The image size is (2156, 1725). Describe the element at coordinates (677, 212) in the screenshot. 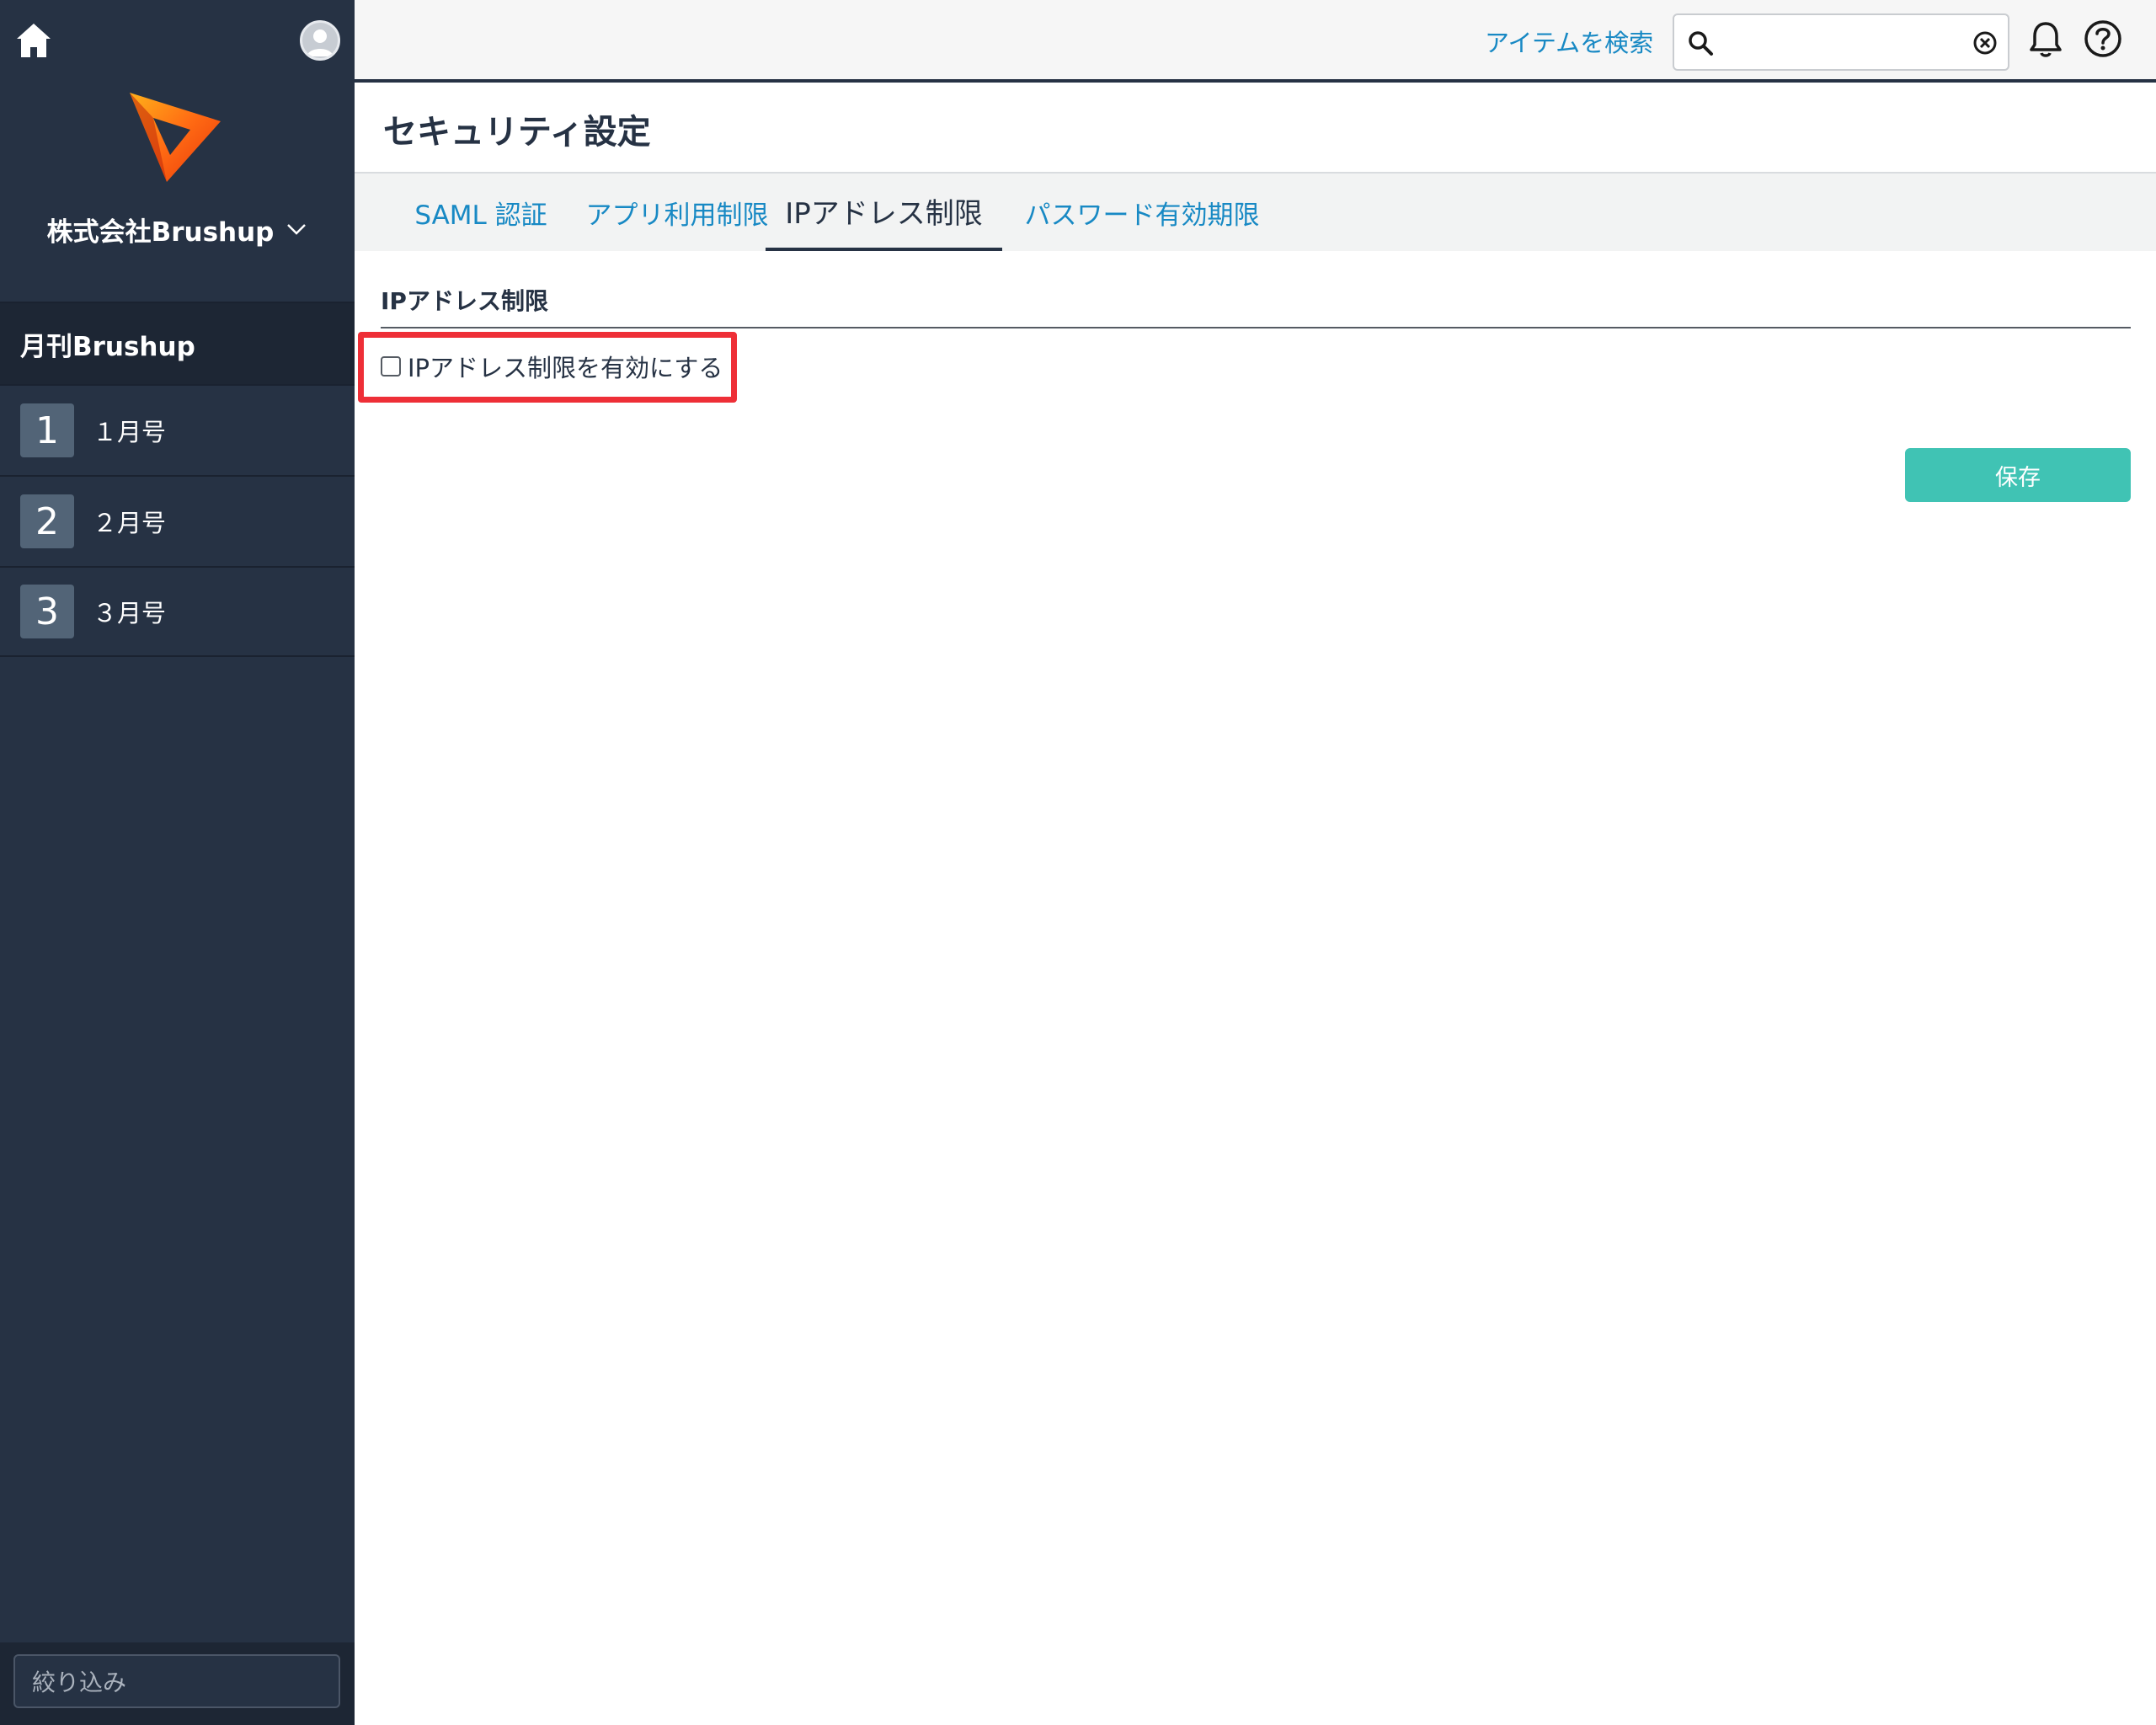

I see `tab-app-restriction: アプリ利用制限` at that location.